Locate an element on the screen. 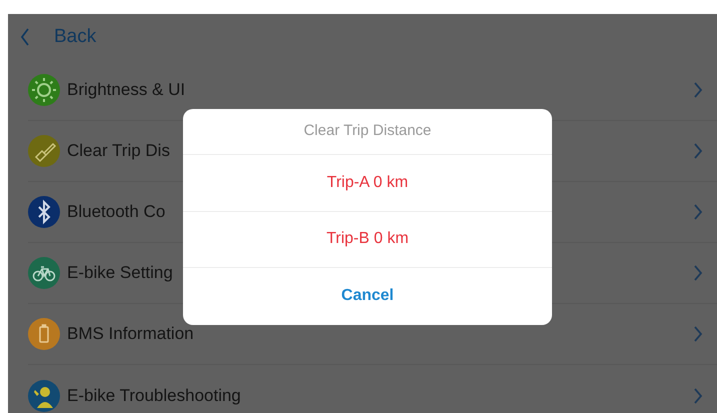 This screenshot has width=717, height=413. back-chevron-icon is located at coordinates (25, 37).